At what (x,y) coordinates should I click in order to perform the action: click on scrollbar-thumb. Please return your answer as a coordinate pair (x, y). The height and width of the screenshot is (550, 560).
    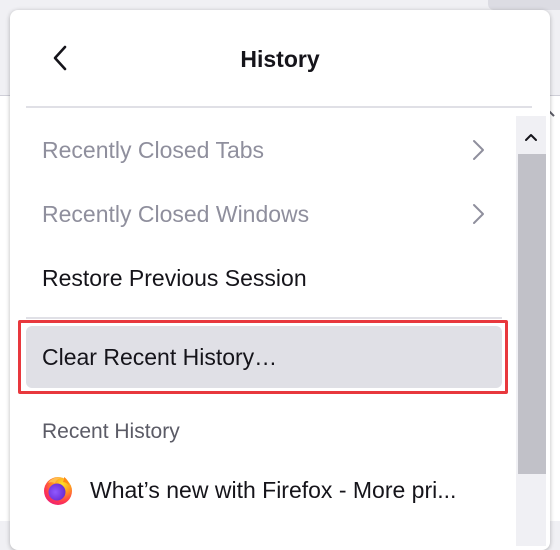
    Looking at the image, I should click on (532, 314).